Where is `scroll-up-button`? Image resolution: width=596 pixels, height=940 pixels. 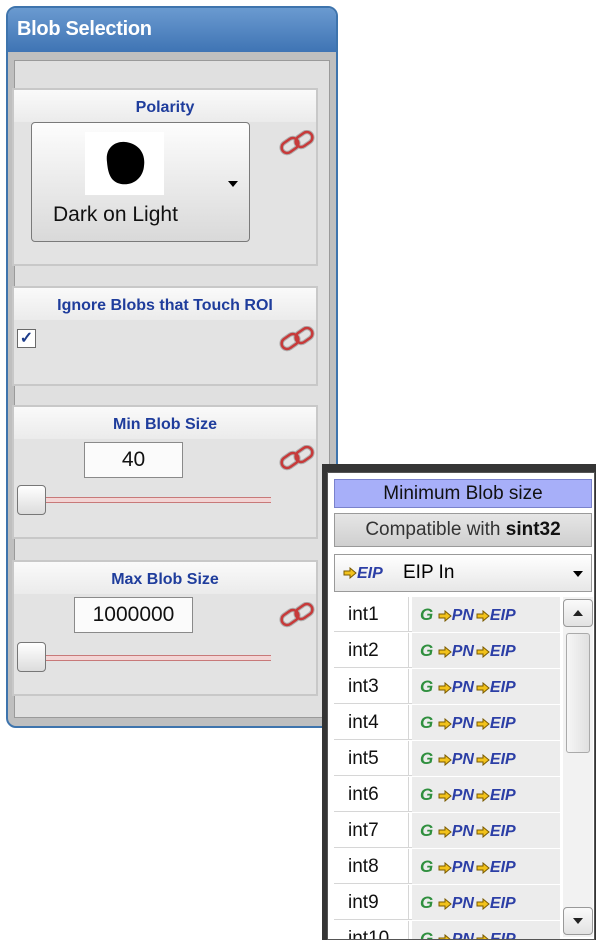
scroll-up-button is located at coordinates (578, 613).